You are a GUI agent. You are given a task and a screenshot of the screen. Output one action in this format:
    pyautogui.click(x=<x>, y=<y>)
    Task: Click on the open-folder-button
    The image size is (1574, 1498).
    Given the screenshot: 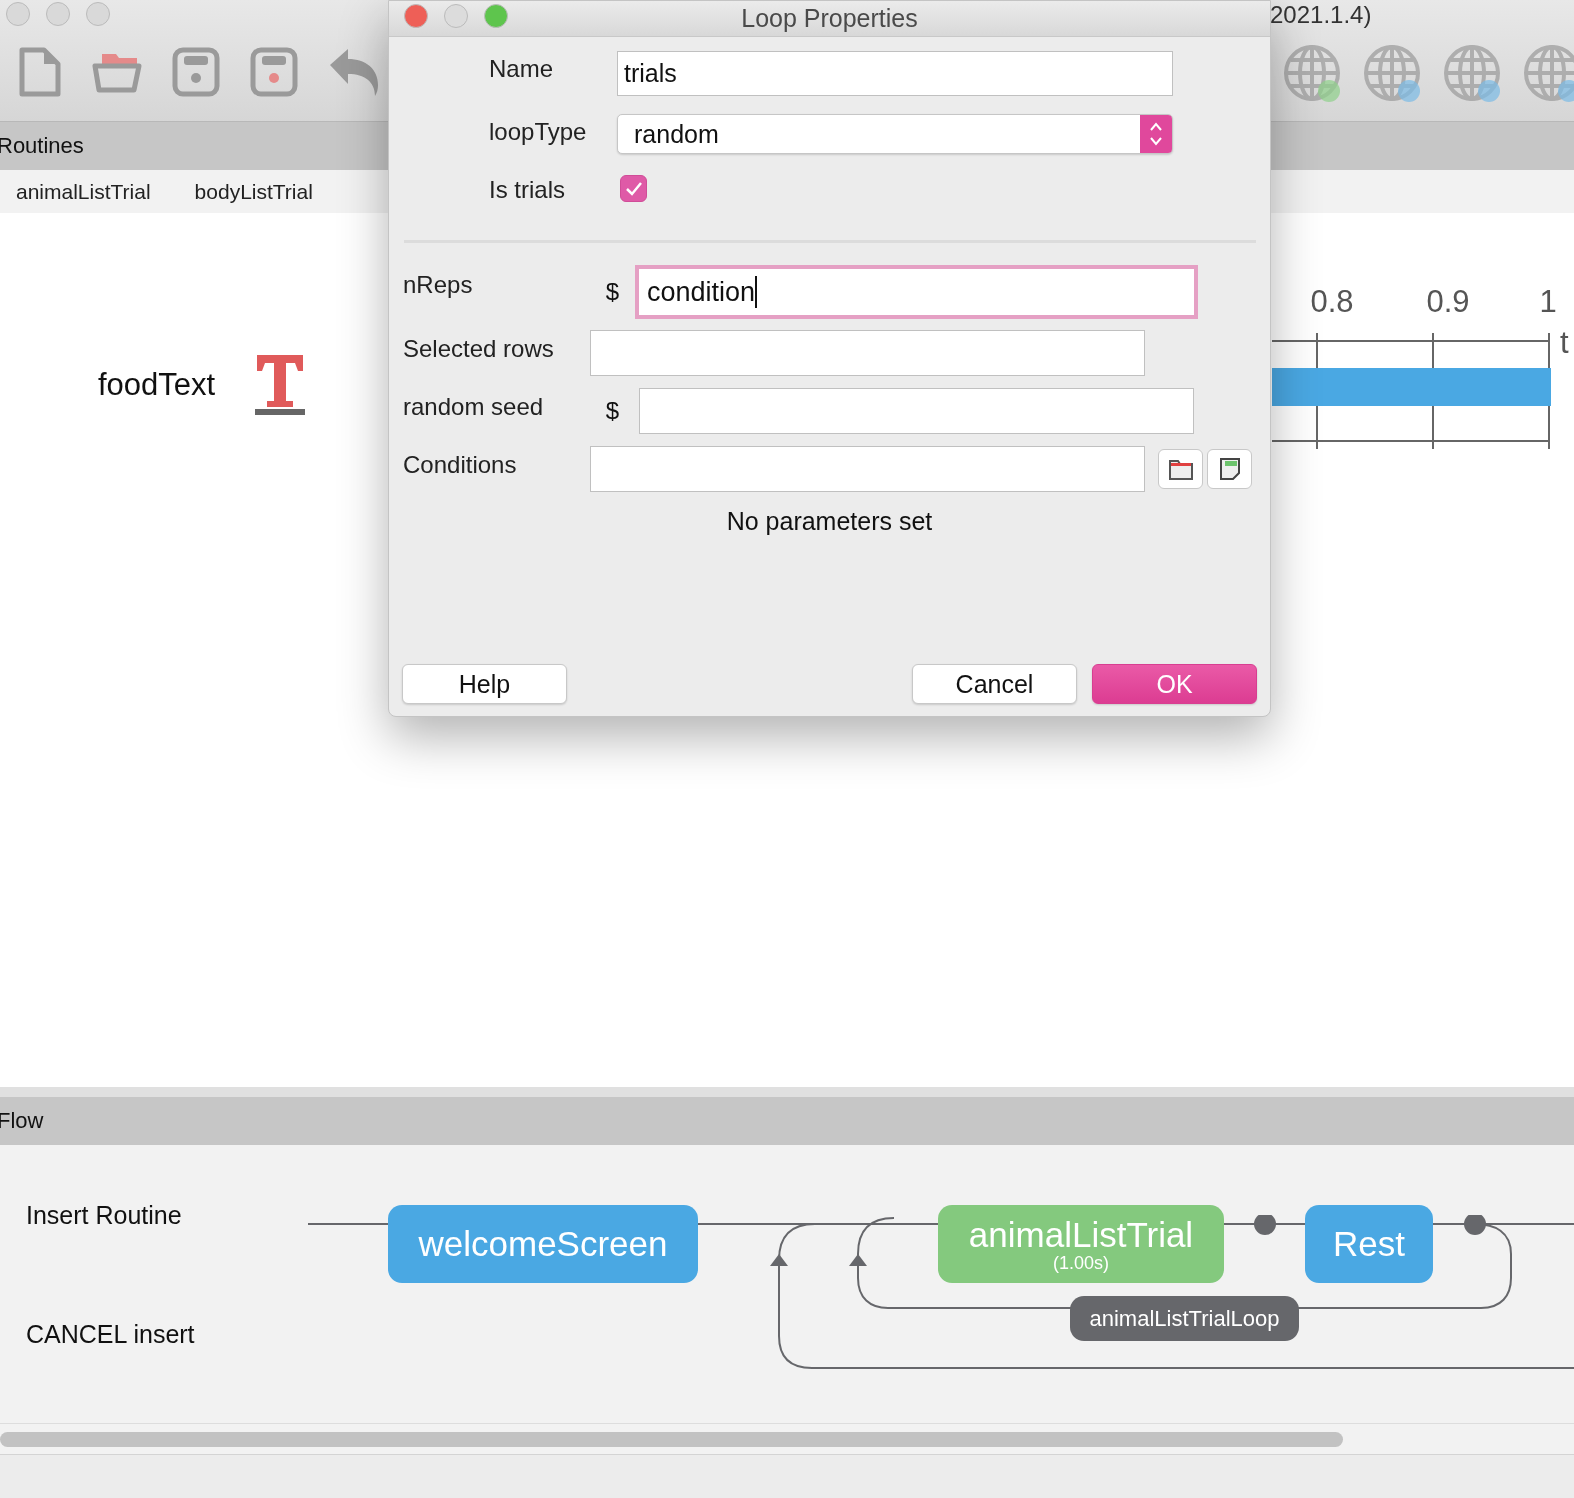 What is the action you would take?
    pyautogui.click(x=1180, y=469)
    